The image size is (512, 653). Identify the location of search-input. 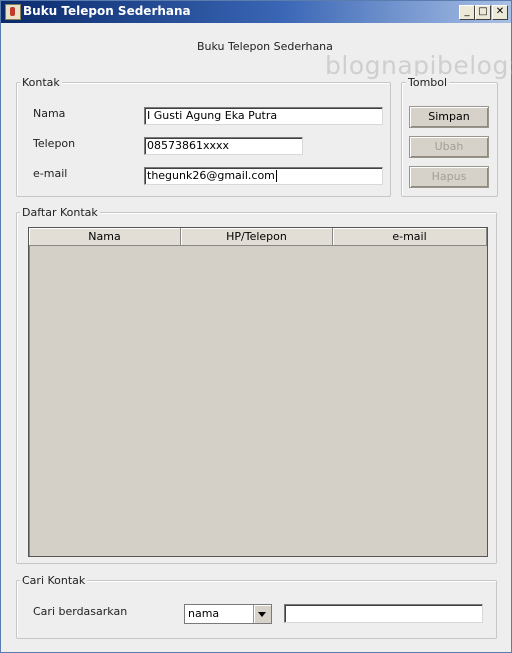
(383, 613).